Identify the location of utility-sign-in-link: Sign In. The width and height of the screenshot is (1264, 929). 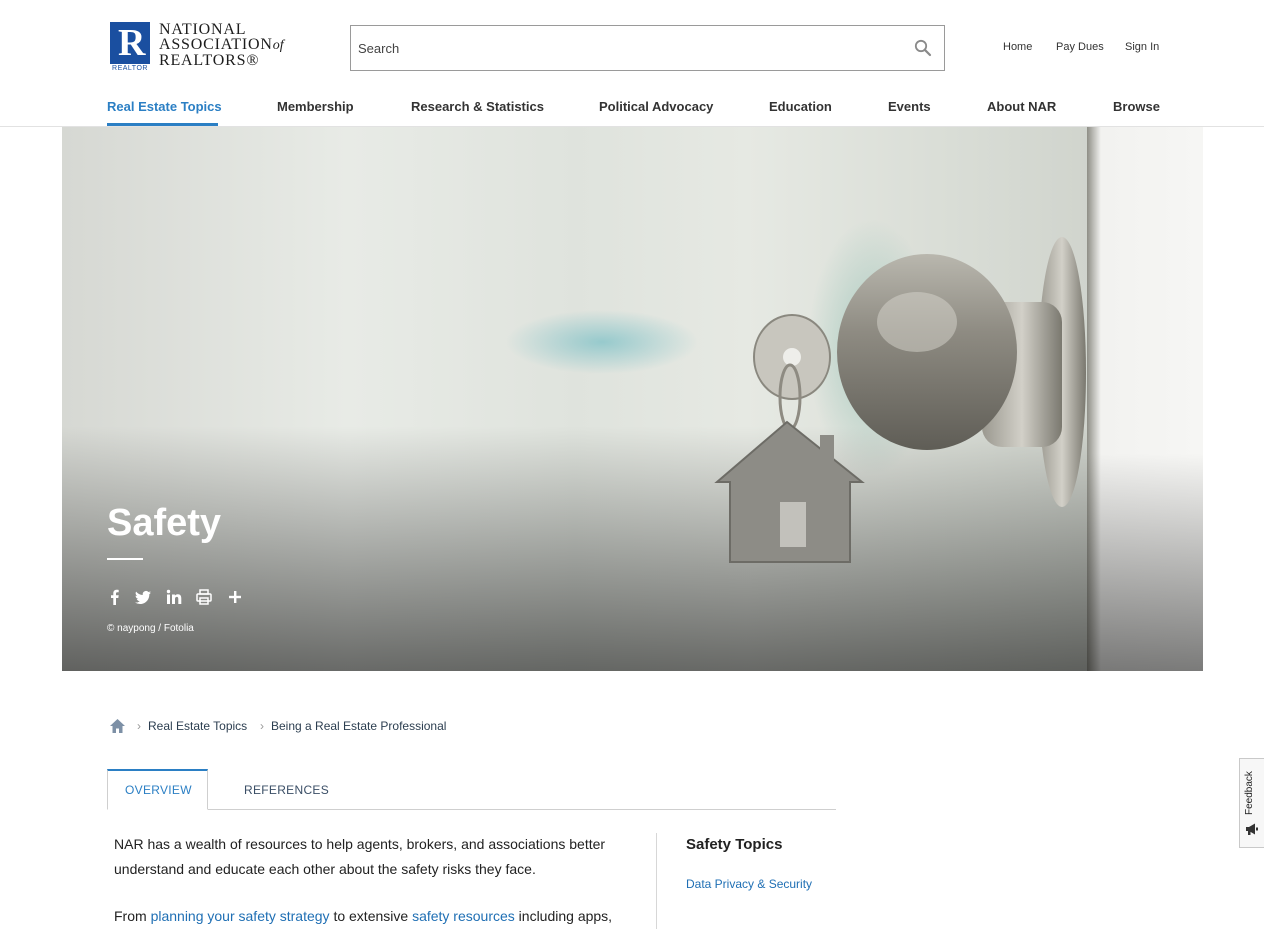
(1142, 47).